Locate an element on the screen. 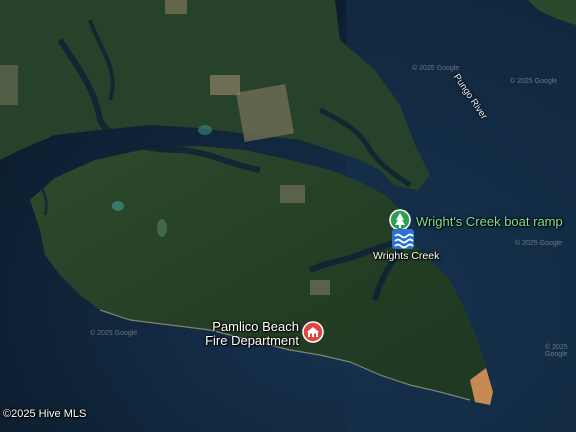 The height and width of the screenshot is (432, 576). fire-department-label: Pamlico Beach Fire Department is located at coordinates (252, 334).